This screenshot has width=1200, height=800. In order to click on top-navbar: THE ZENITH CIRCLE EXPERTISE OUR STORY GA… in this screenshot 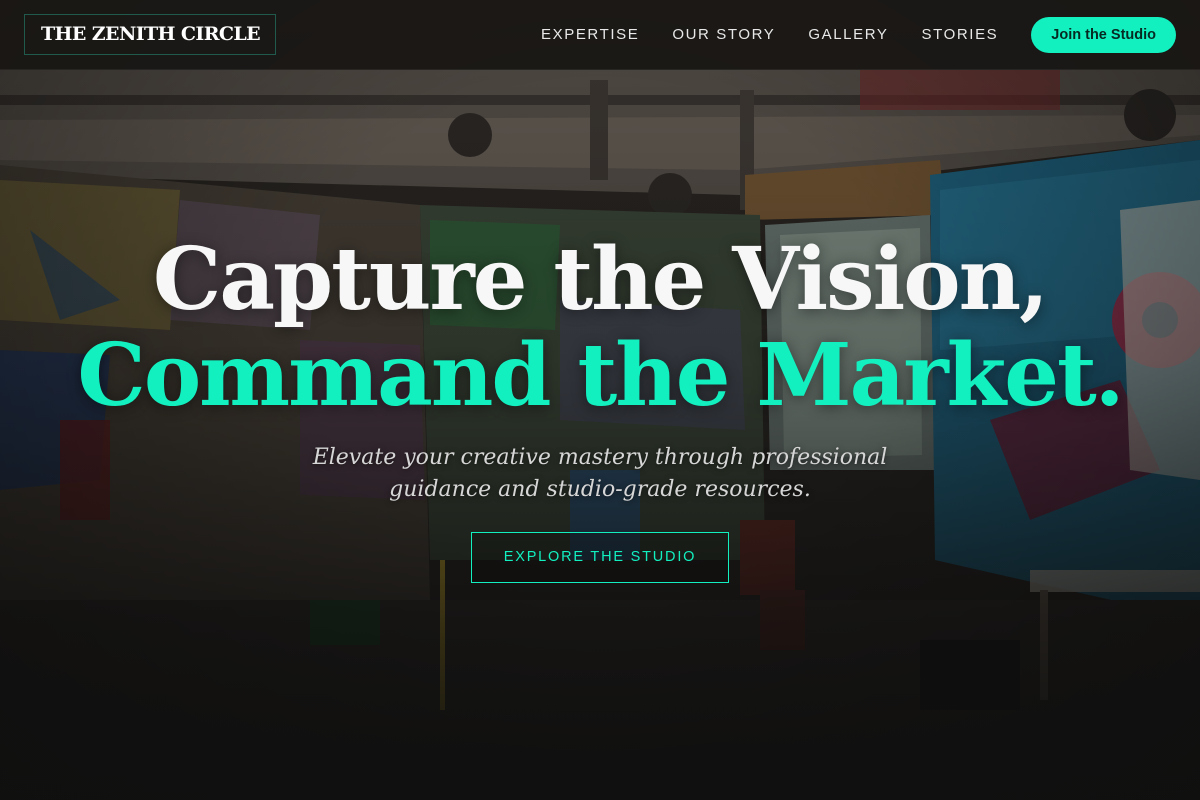, I will do `click(600, 35)`.